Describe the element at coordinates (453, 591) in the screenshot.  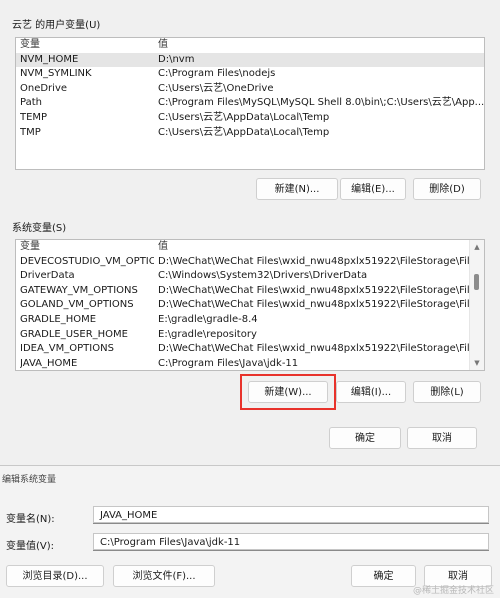
I see `watermark: @稀土掘金技术社区` at that location.